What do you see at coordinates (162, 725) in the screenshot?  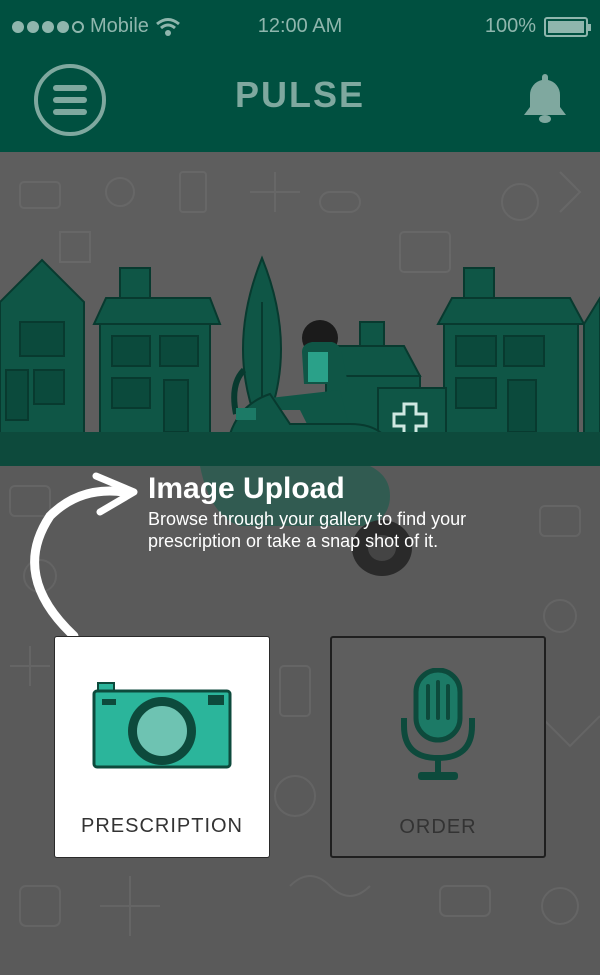 I see `camera-icon` at bounding box center [162, 725].